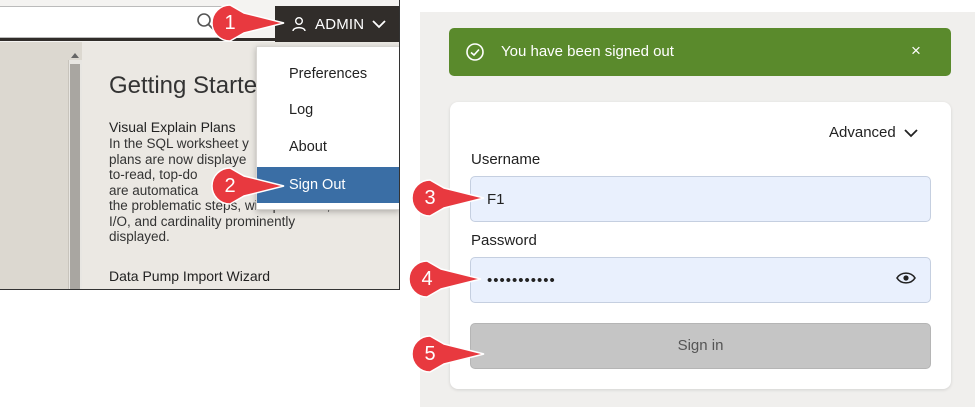 Image resolution: width=975 pixels, height=407 pixels. What do you see at coordinates (328, 147) in the screenshot?
I see `menu-item-about: About` at bounding box center [328, 147].